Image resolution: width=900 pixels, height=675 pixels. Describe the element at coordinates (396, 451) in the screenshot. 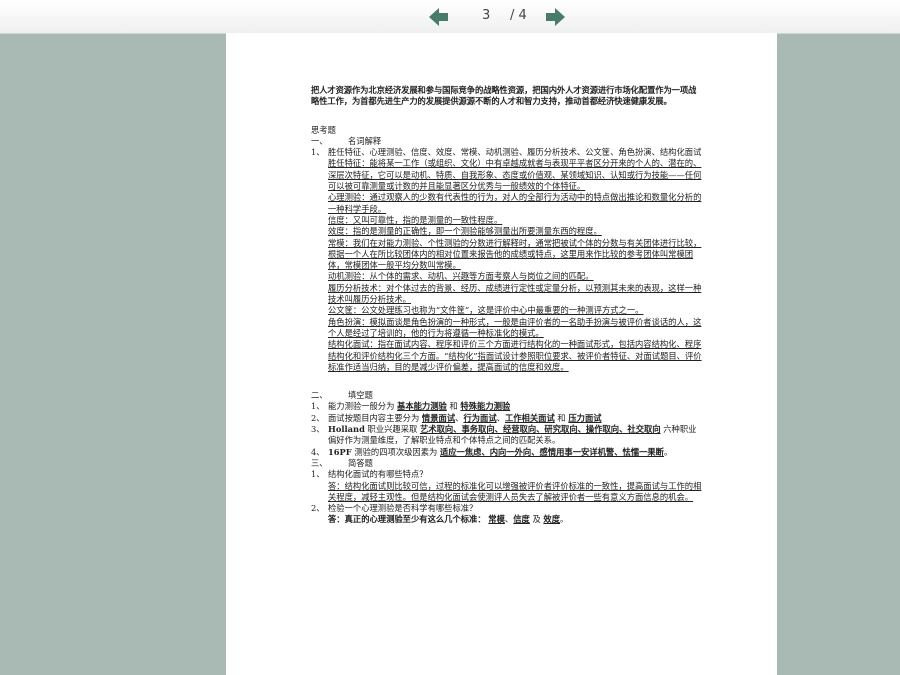

I see `fill-prefix: 测验的四项次级因素为` at that location.